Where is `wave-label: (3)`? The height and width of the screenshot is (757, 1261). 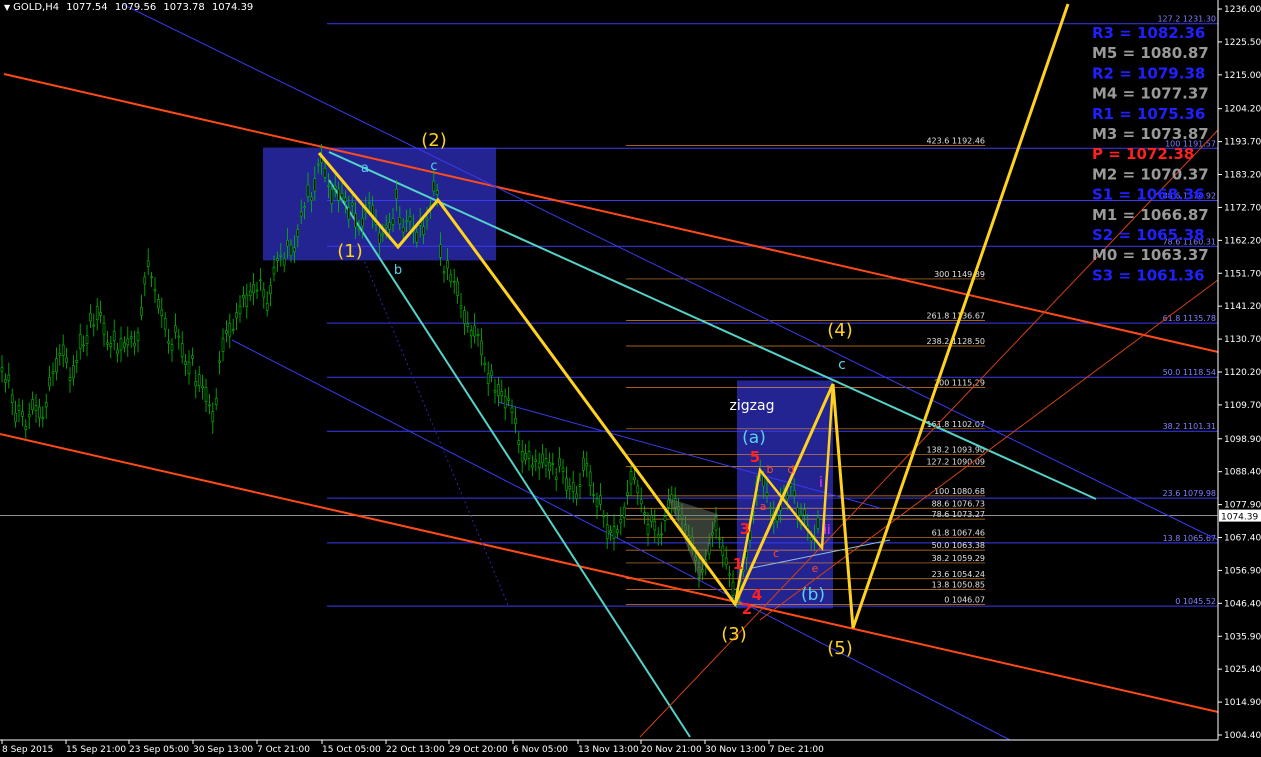 wave-label: (3) is located at coordinates (734, 634).